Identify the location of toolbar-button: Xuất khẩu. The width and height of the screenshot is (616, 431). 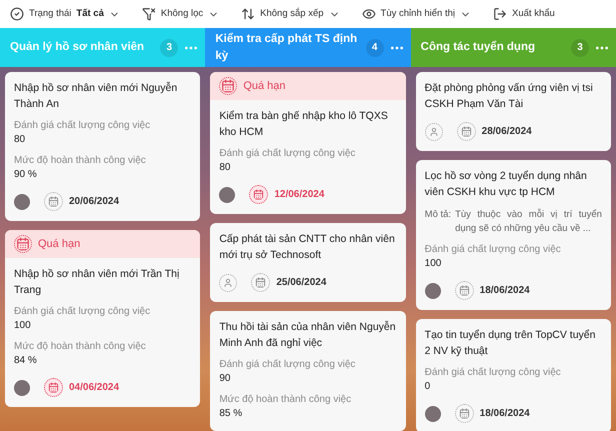
(524, 14).